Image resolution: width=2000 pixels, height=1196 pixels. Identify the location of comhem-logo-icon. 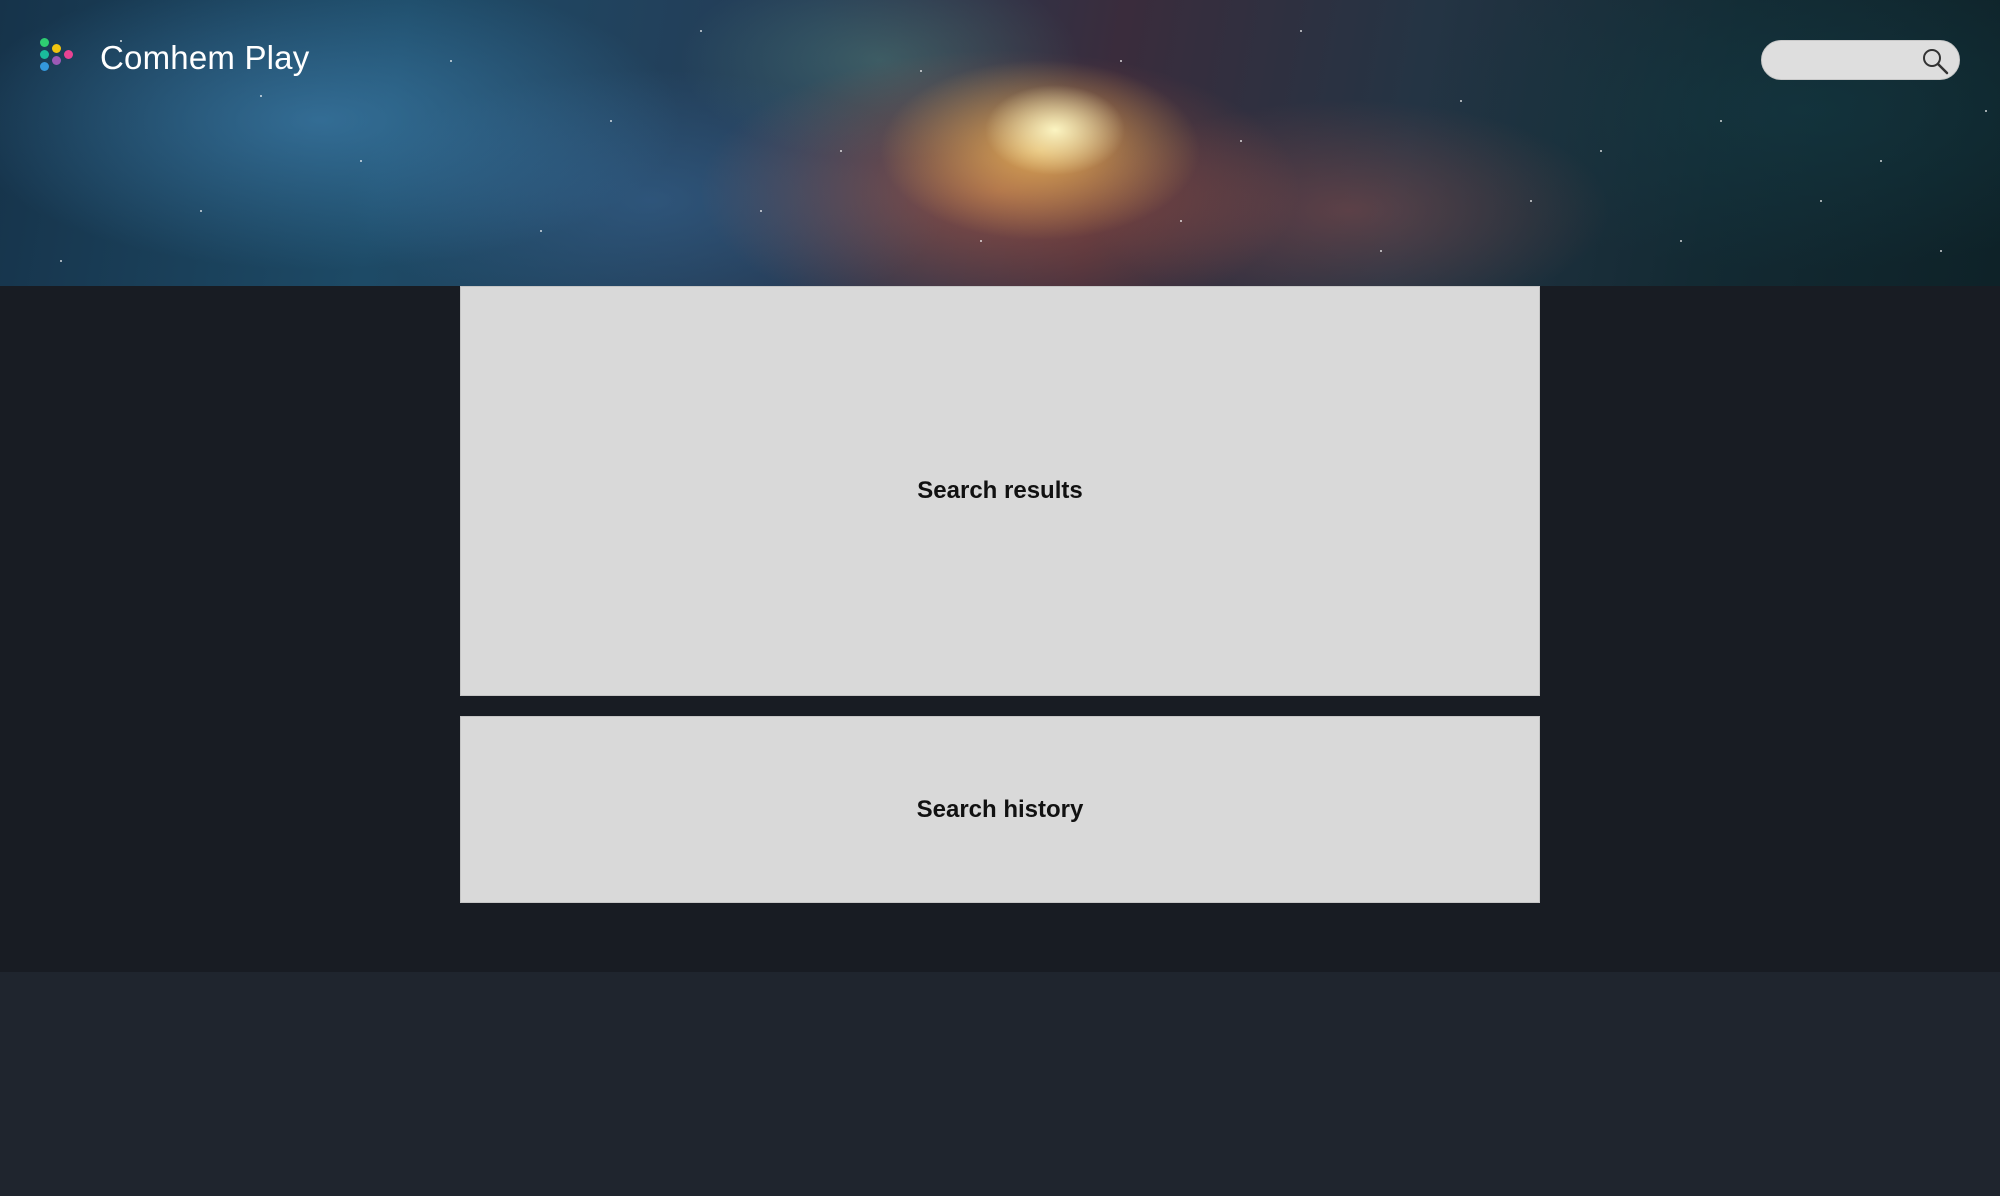
(60, 58).